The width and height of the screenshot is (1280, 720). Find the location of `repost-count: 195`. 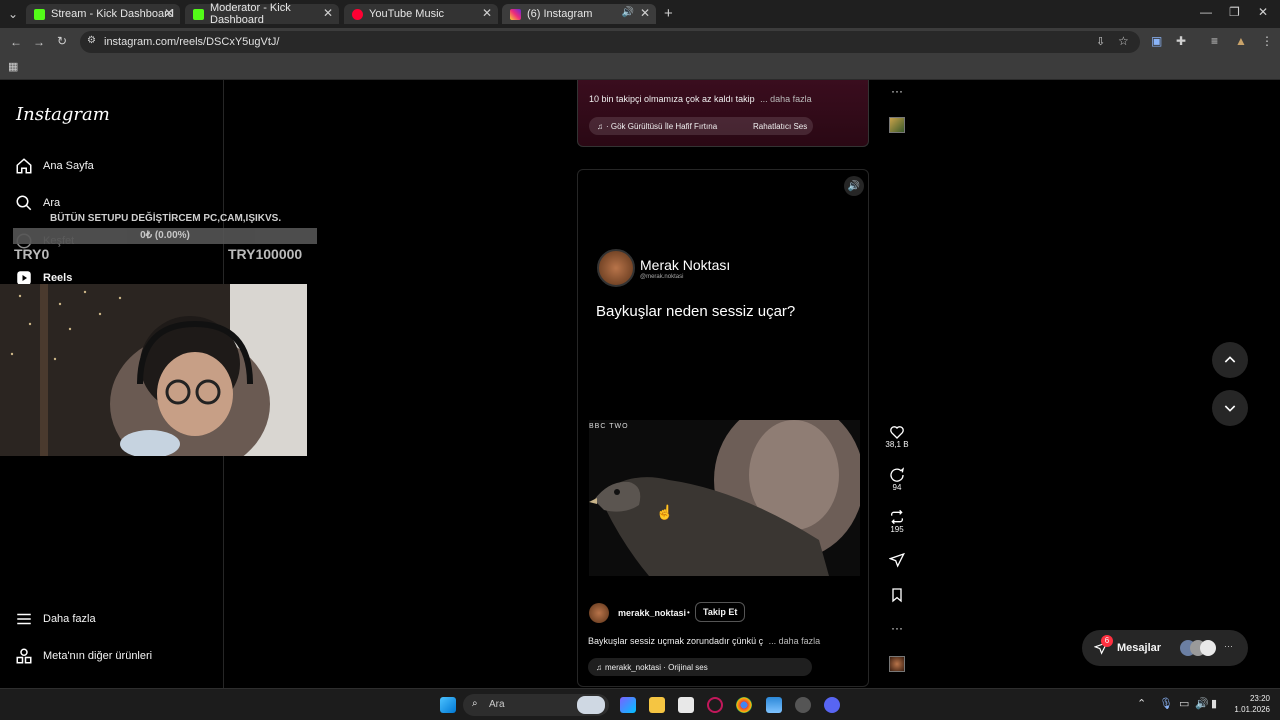

repost-count: 195 is located at coordinates (897, 529).